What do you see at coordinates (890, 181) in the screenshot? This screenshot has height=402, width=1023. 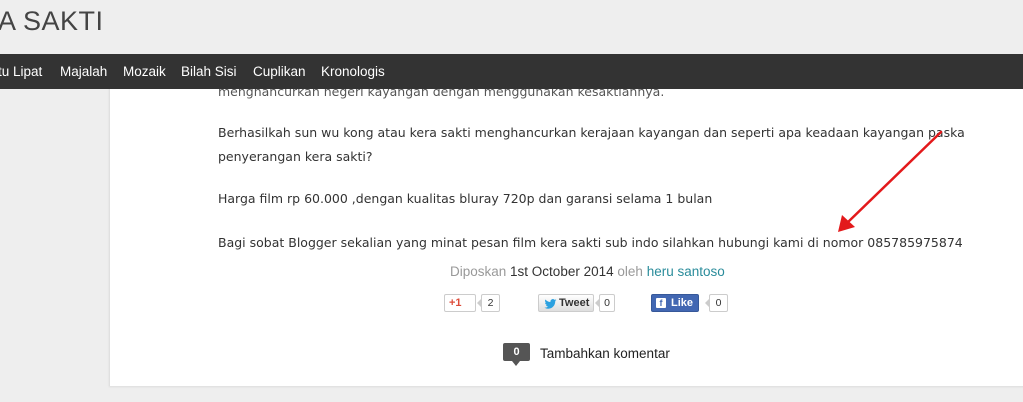 I see `red-annotation-arrow` at bounding box center [890, 181].